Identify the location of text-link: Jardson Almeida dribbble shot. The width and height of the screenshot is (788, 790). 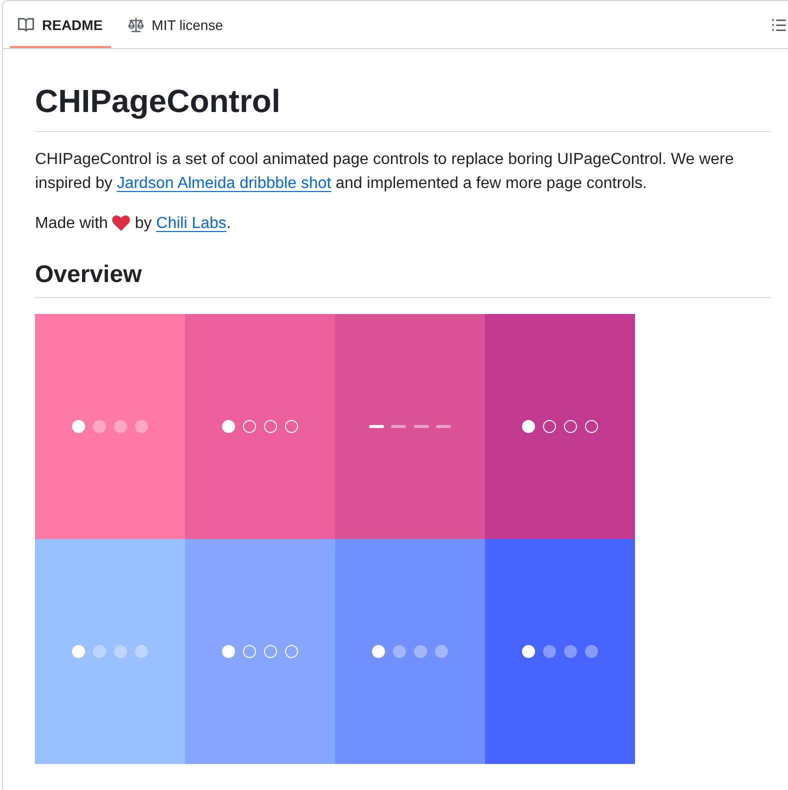
(224, 183).